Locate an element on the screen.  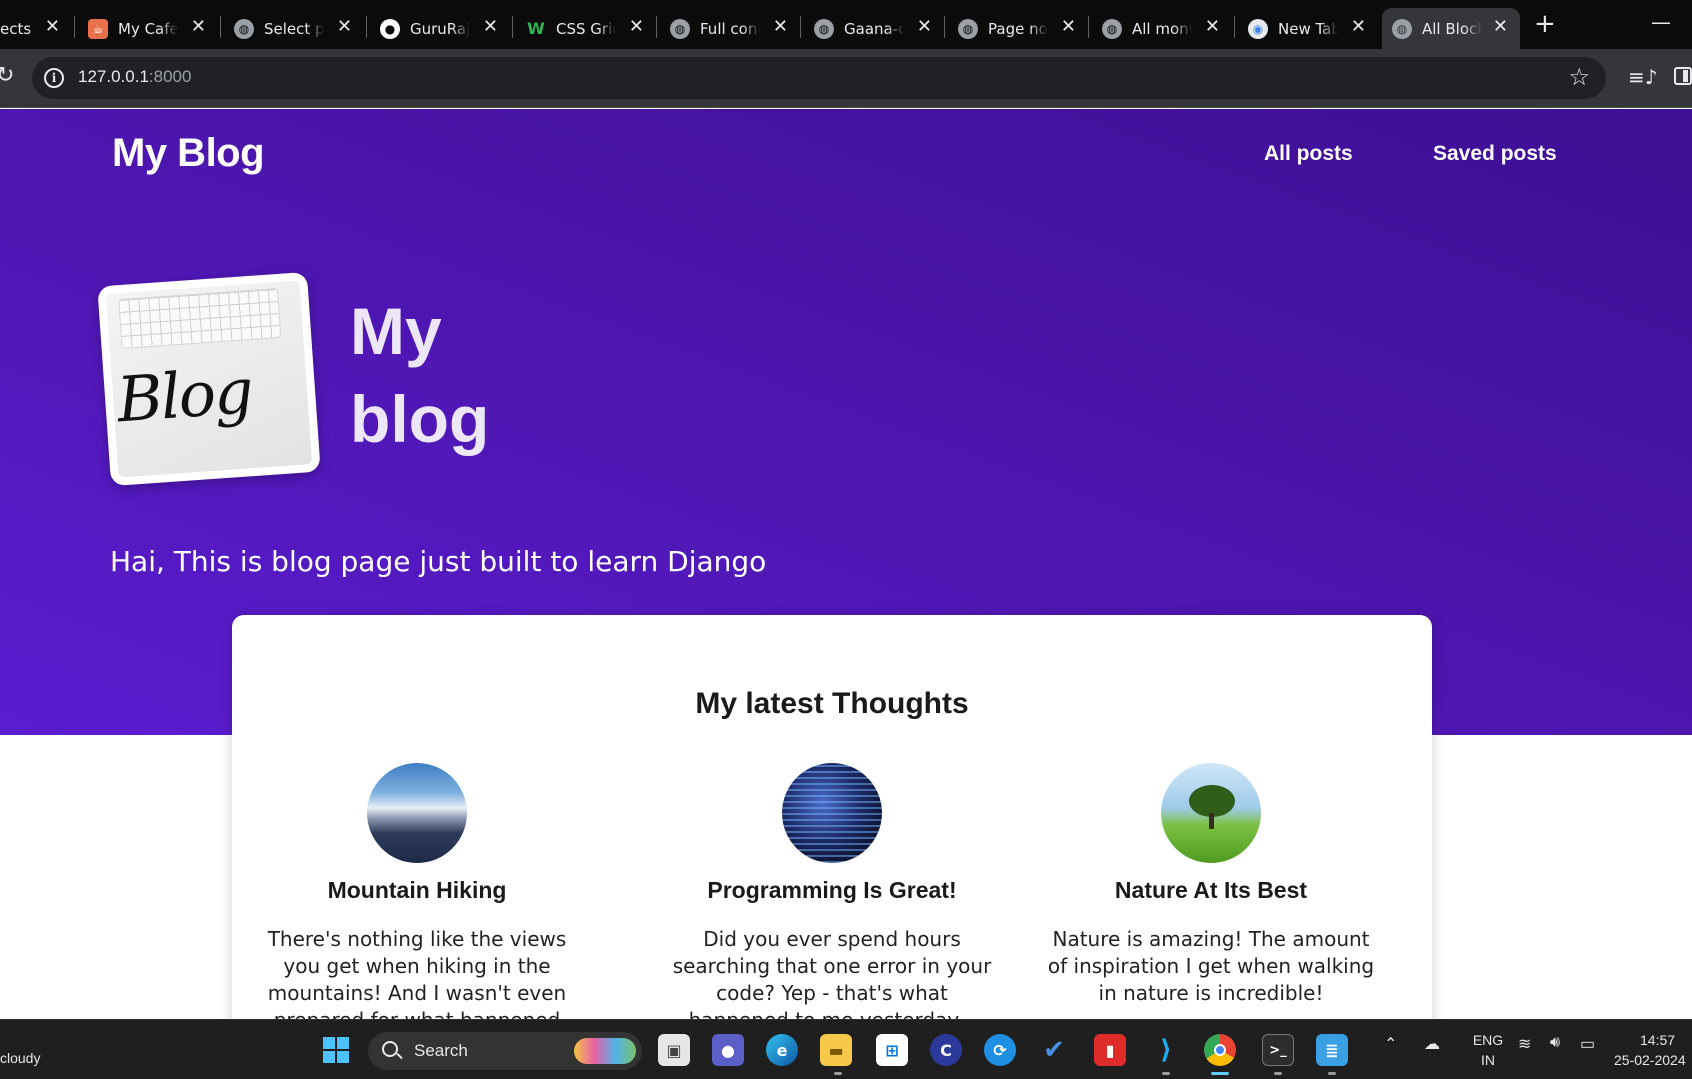
tab-5: ◍ Full cont ✕ is located at coordinates (735, 28).